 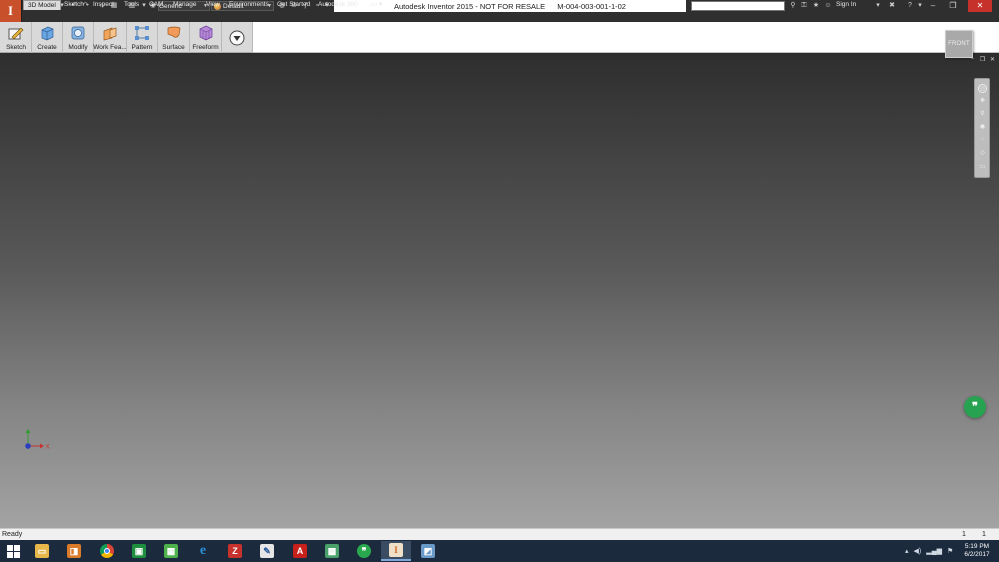 What do you see at coordinates (846, 4) in the screenshot?
I see `sign-in-link: Sign In` at bounding box center [846, 4].